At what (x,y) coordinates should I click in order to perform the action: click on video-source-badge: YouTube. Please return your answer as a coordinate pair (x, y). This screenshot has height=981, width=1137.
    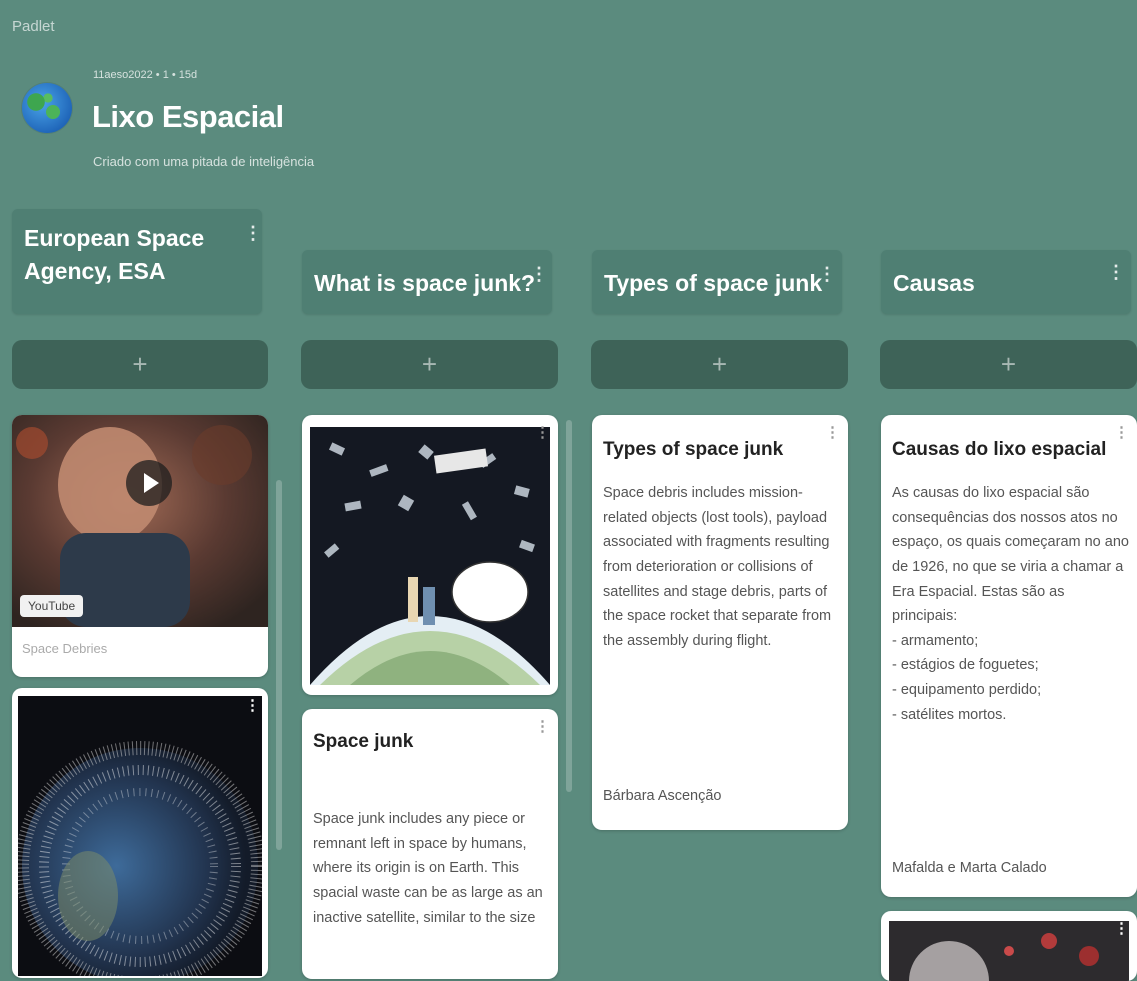
    Looking at the image, I should click on (52, 606).